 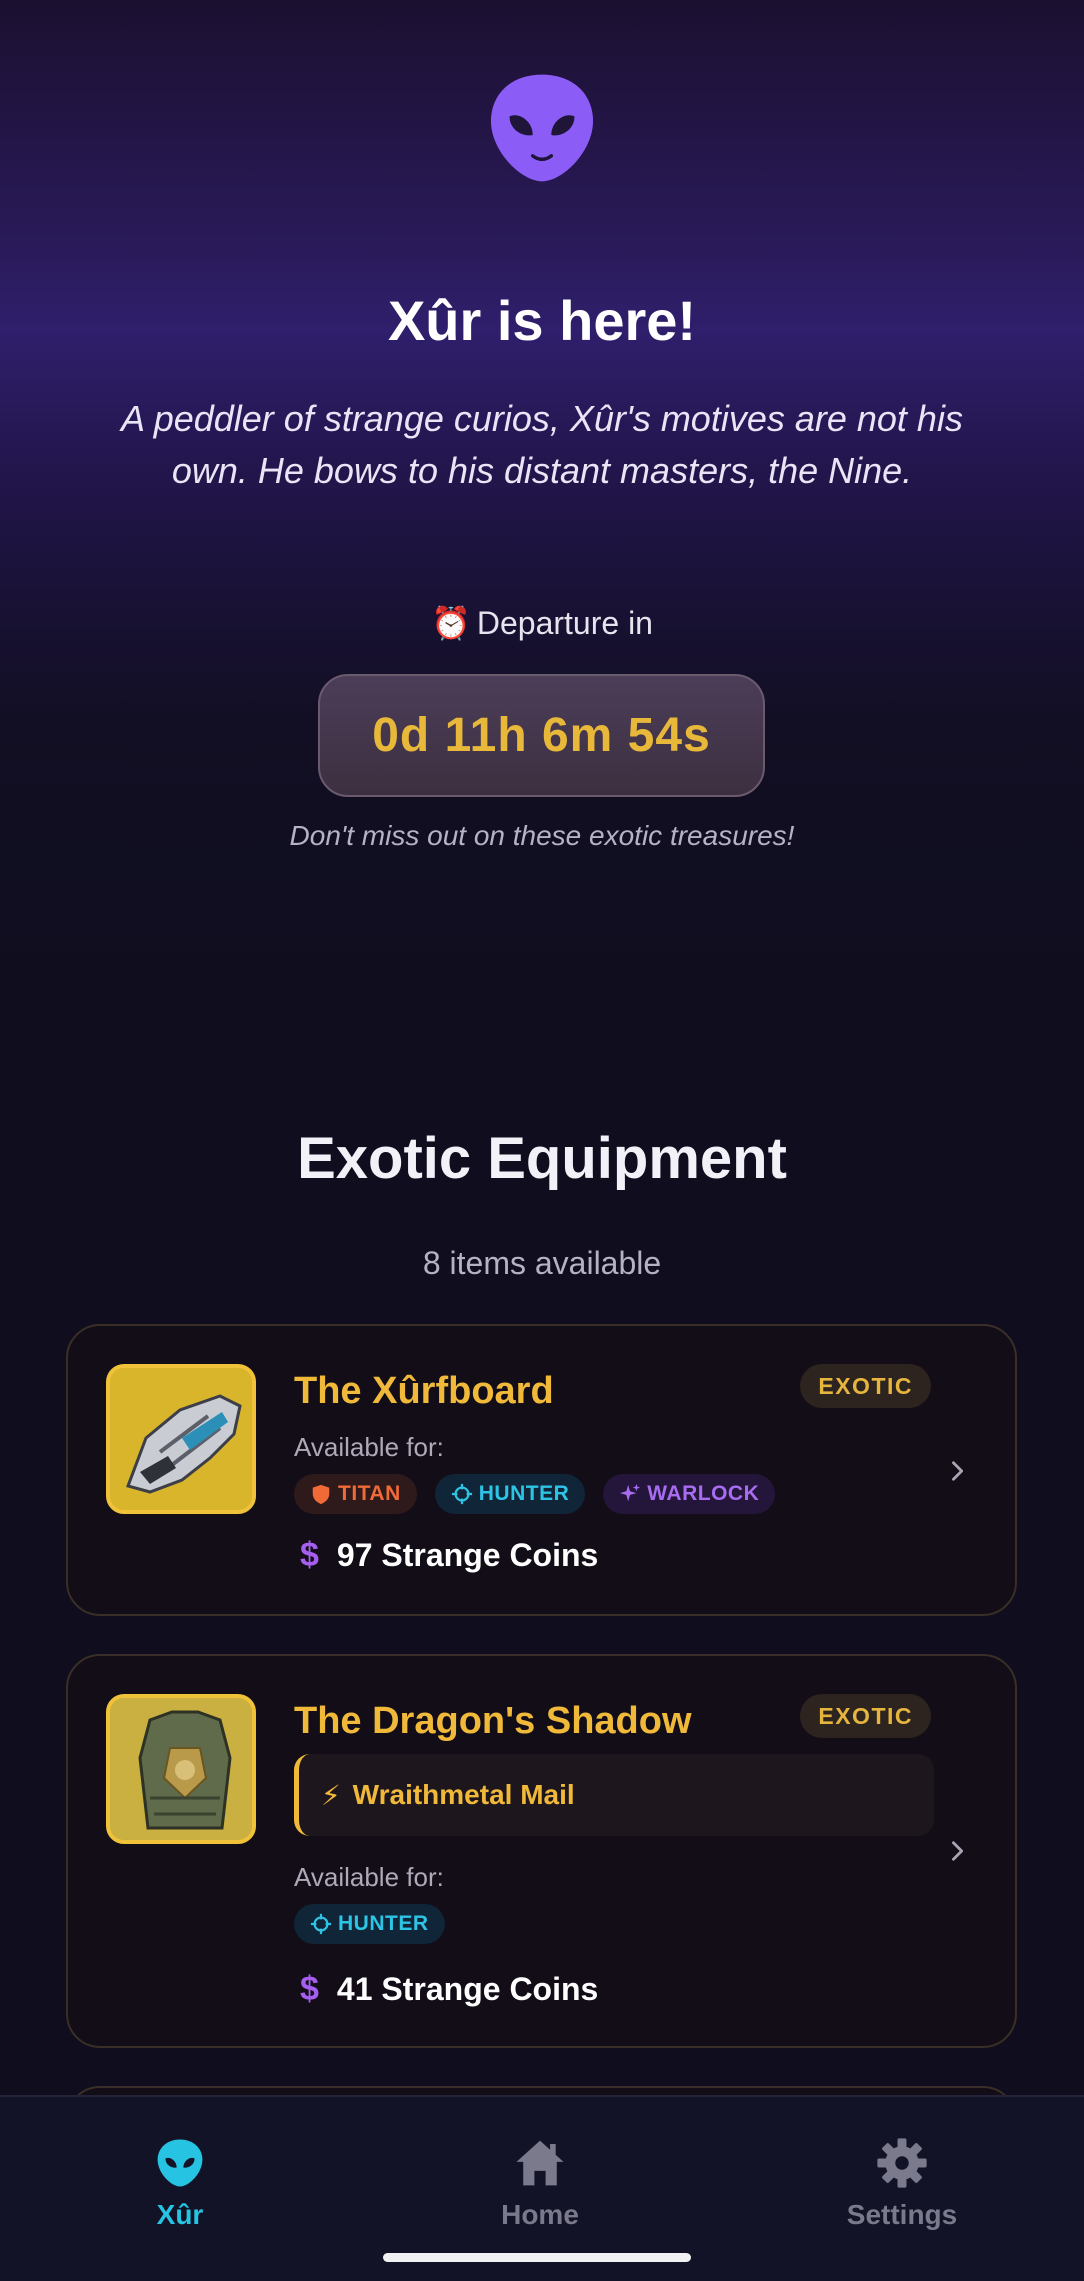 What do you see at coordinates (703, 1493) in the screenshot?
I see `chip-label: WARLOCK` at bounding box center [703, 1493].